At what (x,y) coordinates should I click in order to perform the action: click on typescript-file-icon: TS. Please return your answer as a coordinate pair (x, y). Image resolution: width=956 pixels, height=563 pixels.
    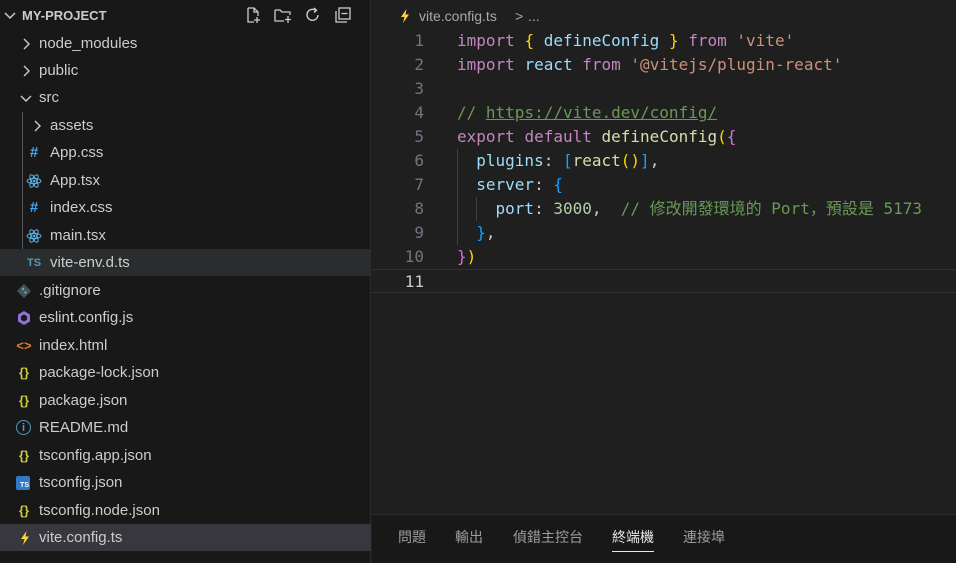
    Looking at the image, I should click on (34, 262).